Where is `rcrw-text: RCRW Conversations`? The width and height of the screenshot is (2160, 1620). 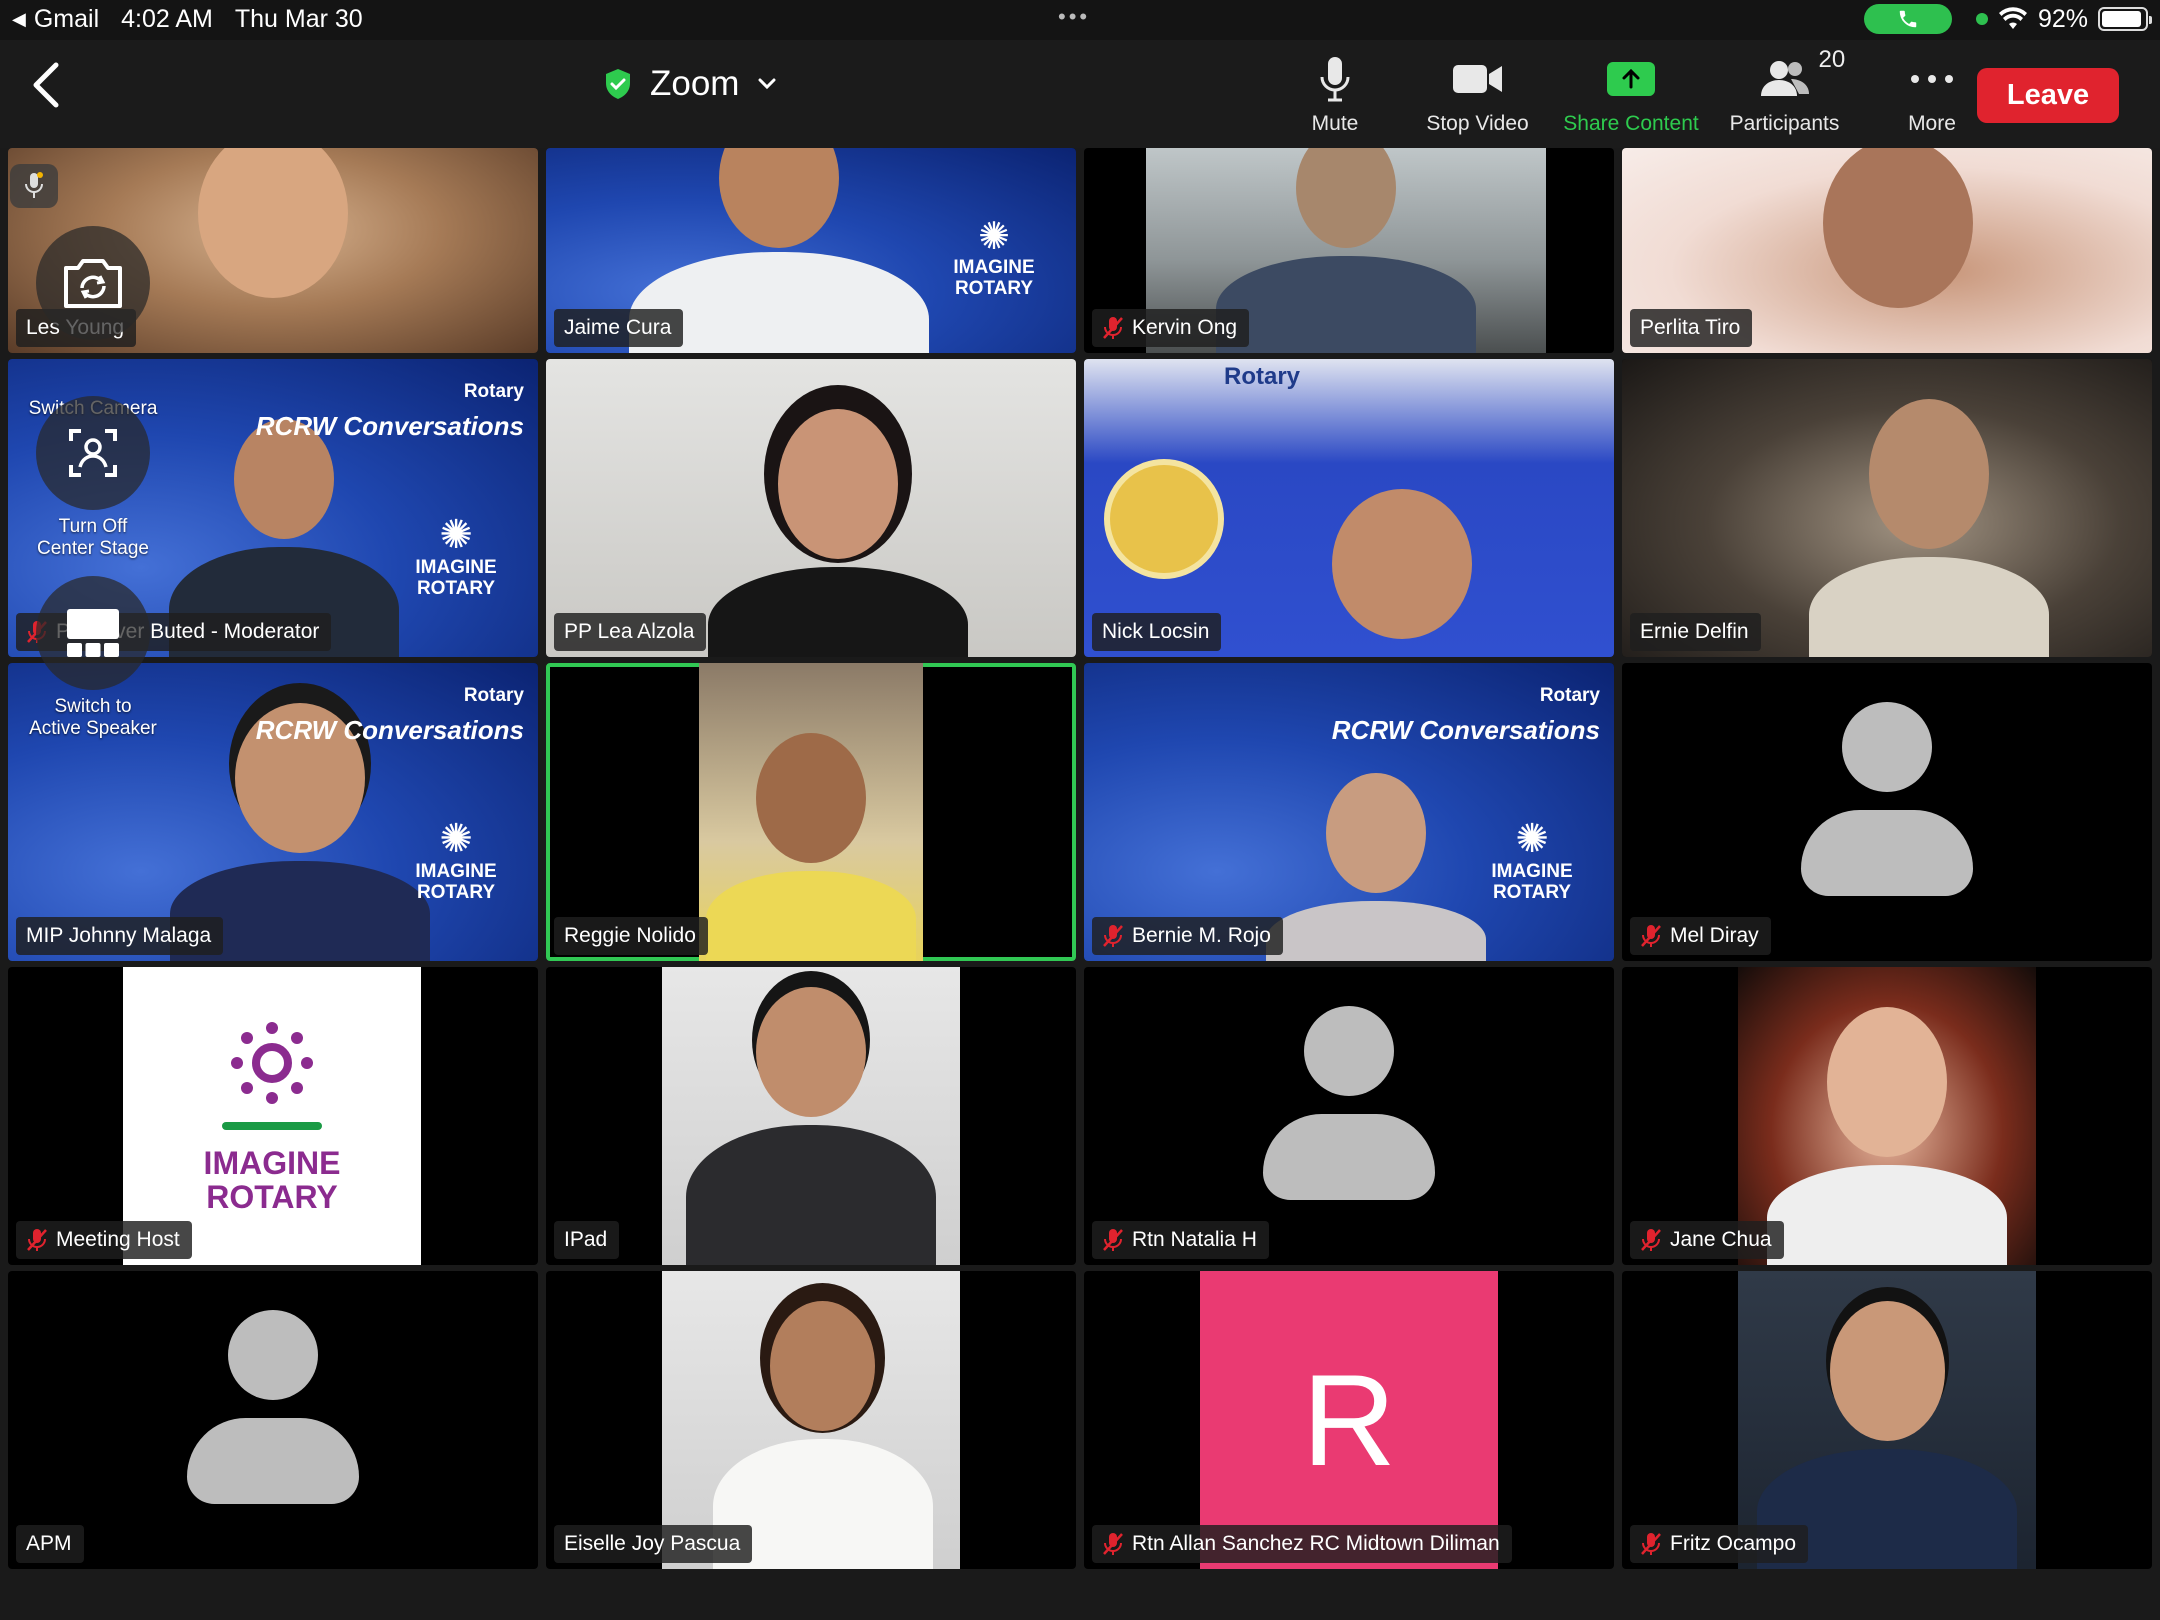 rcrw-text: RCRW Conversations is located at coordinates (1465, 730).